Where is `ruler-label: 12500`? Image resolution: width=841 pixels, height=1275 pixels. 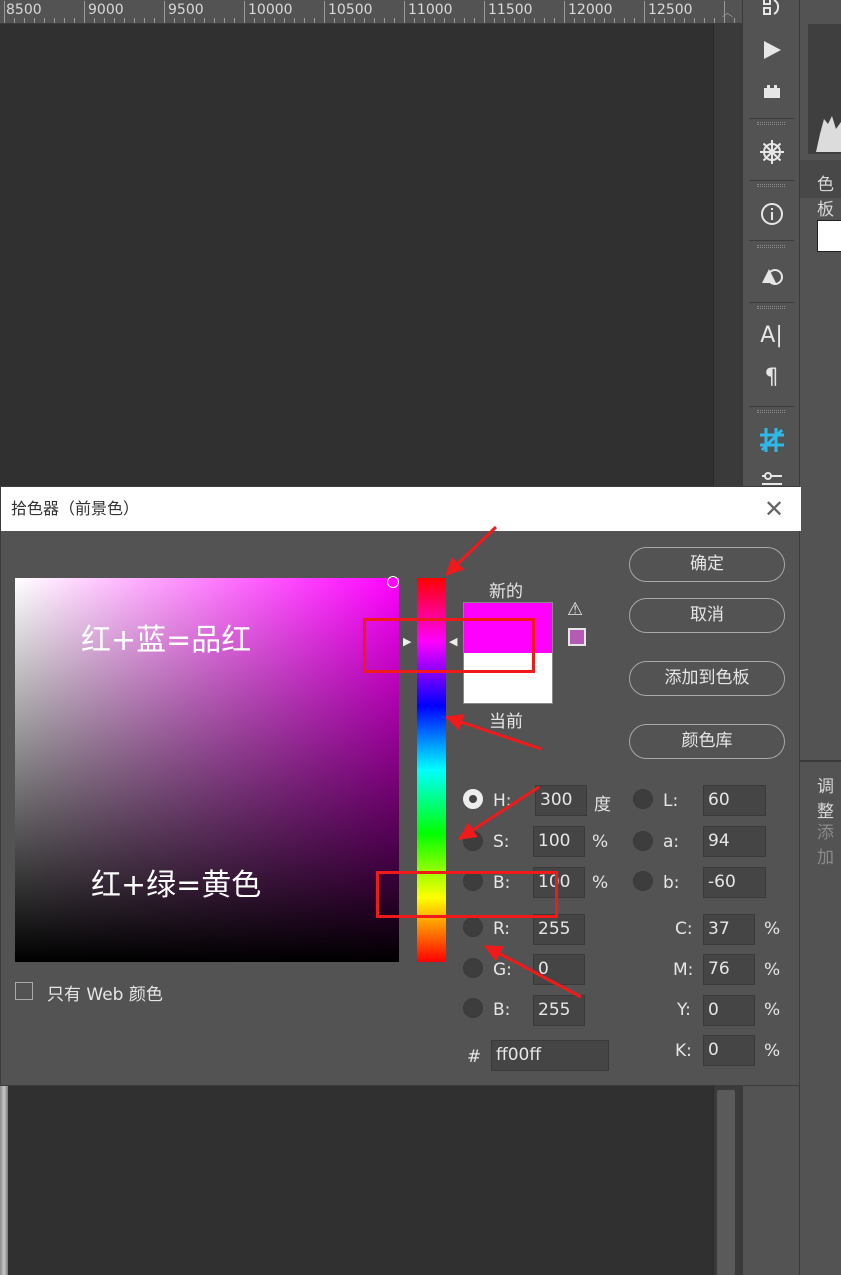
ruler-label: 12500 is located at coordinates (670, 10).